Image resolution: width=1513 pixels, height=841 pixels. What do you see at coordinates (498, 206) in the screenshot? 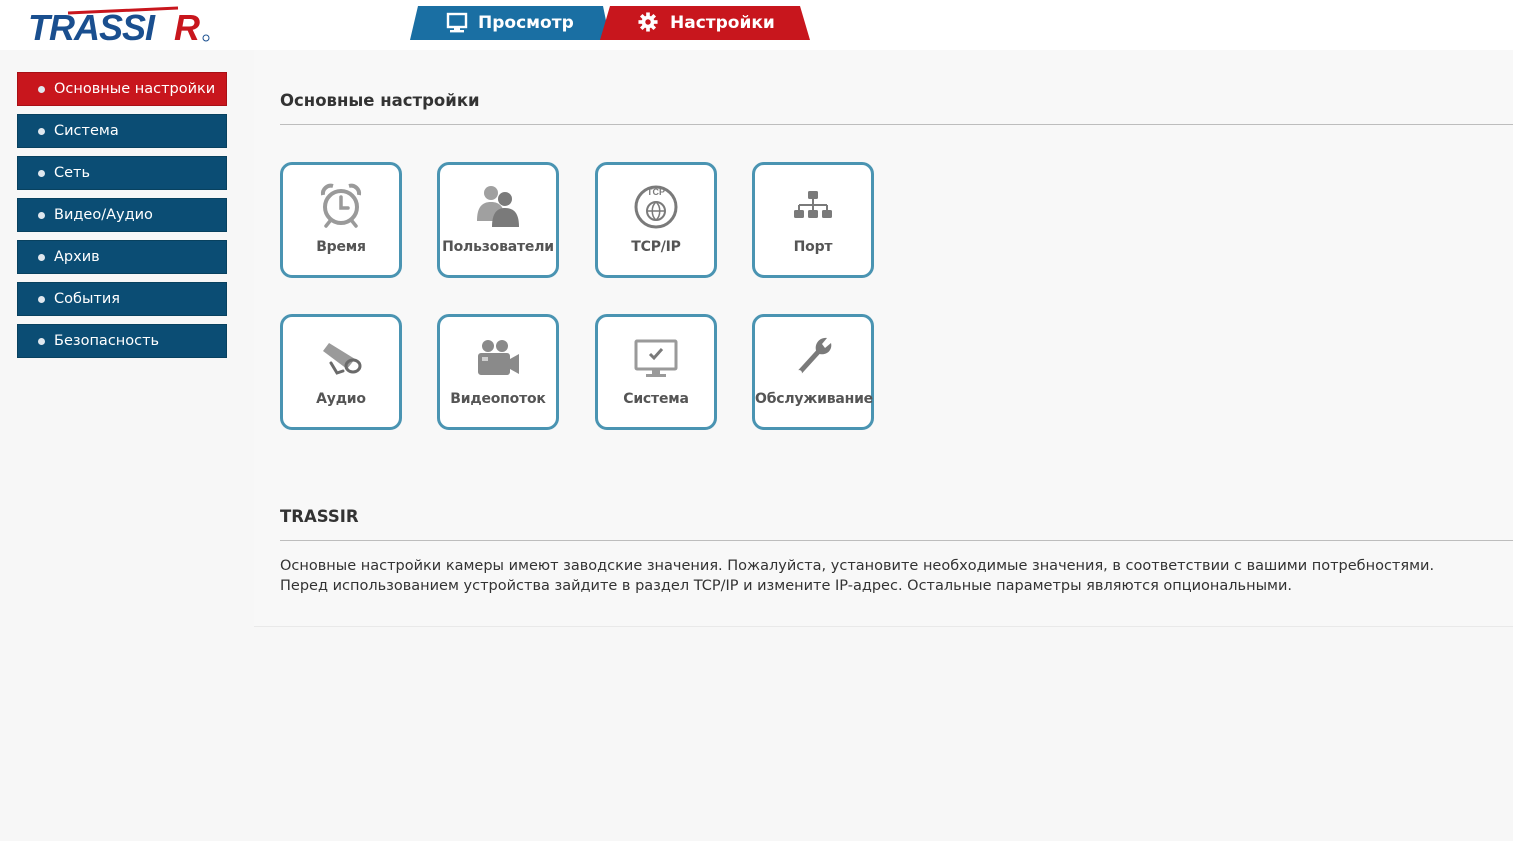
I see `users-icon` at bounding box center [498, 206].